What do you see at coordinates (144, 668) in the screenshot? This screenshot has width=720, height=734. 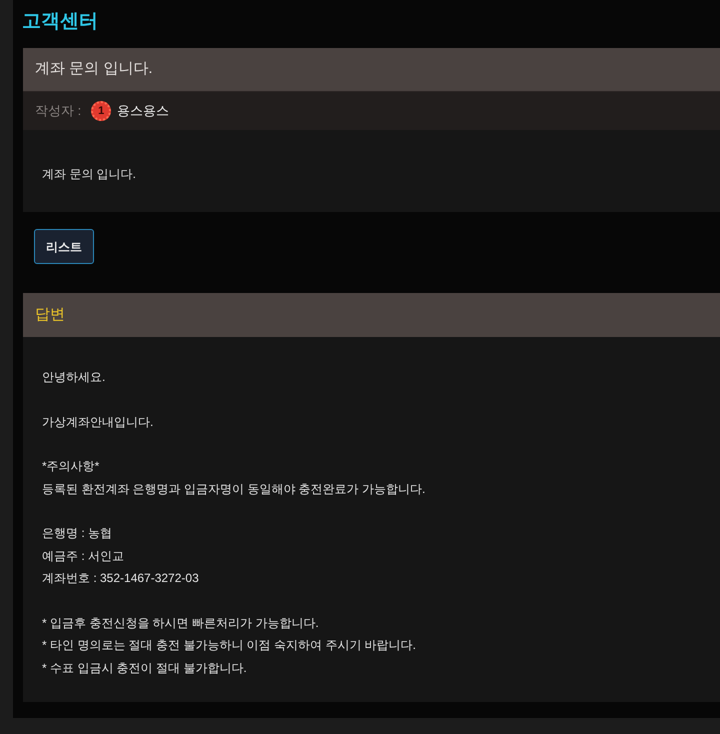 I see `answer-line: * 수표 입금시 충전이 절대 불가합니다.` at bounding box center [144, 668].